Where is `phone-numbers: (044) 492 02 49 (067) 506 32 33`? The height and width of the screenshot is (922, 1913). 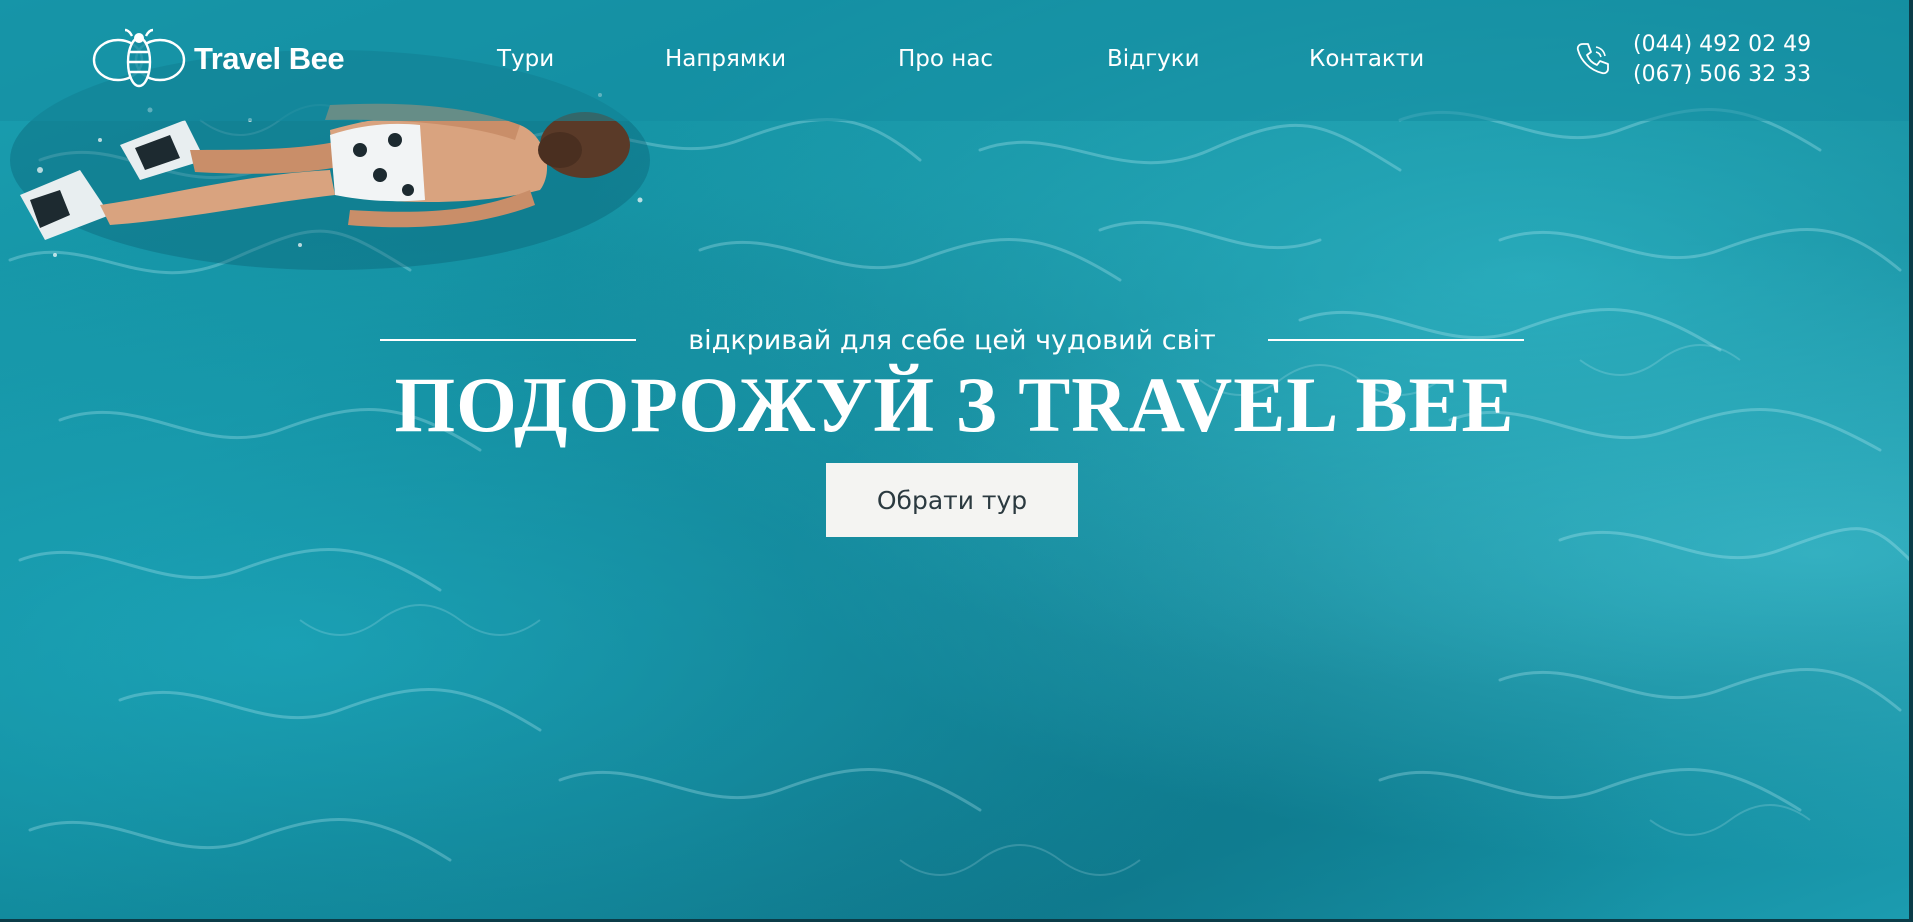 phone-numbers: (044) 492 02 49 (067) 506 32 33 is located at coordinates (1722, 60).